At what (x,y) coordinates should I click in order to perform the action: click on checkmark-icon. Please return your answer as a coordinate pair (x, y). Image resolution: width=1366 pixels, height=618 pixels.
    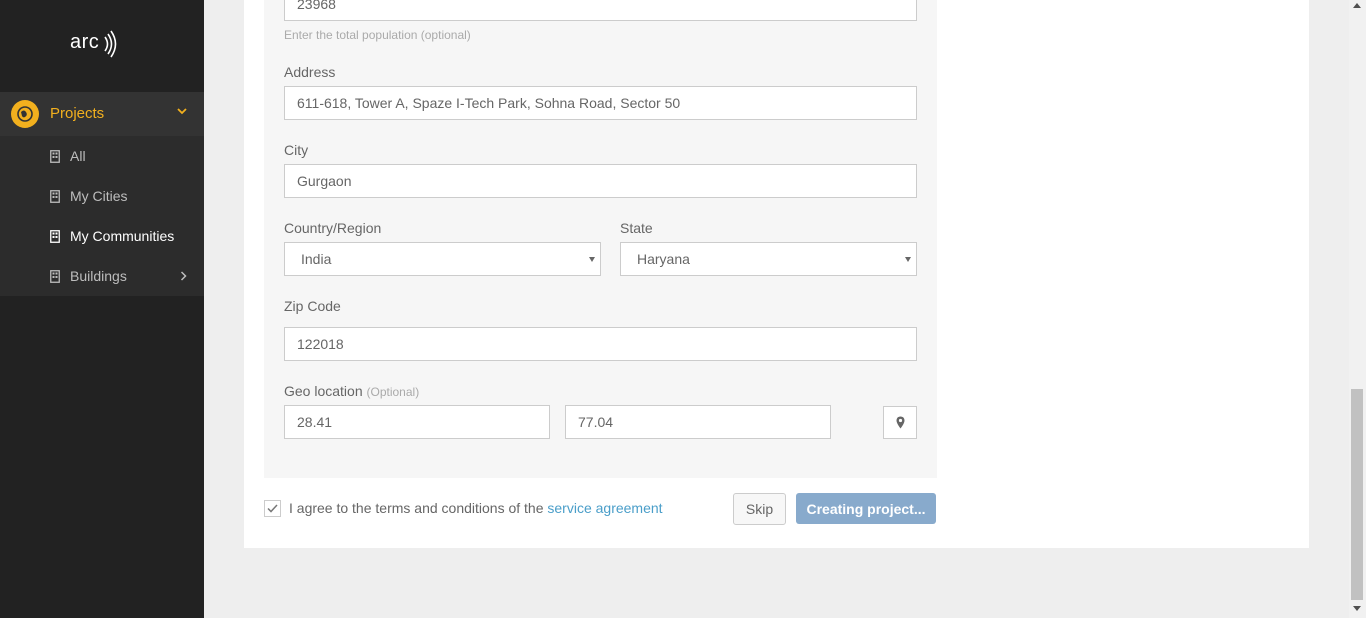
    Looking at the image, I should click on (272, 508).